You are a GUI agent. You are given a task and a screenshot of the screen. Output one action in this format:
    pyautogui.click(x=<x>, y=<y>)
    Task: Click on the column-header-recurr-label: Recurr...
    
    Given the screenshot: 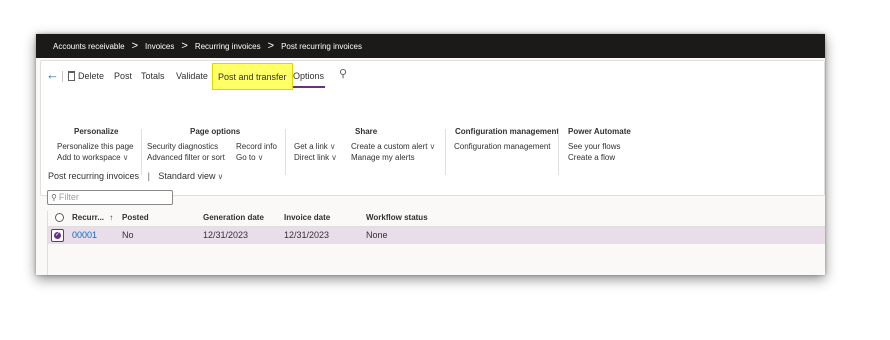 What is the action you would take?
    pyautogui.click(x=88, y=217)
    